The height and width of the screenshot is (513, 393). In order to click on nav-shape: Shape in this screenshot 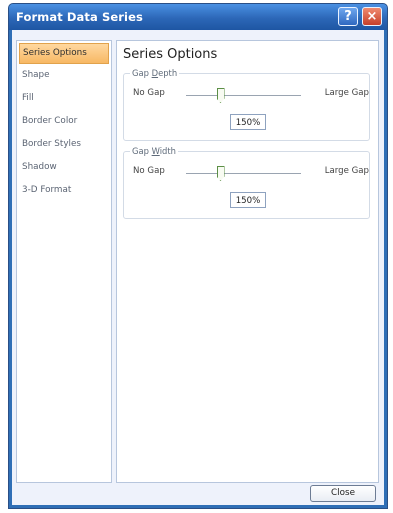, I will do `click(64, 75)`.